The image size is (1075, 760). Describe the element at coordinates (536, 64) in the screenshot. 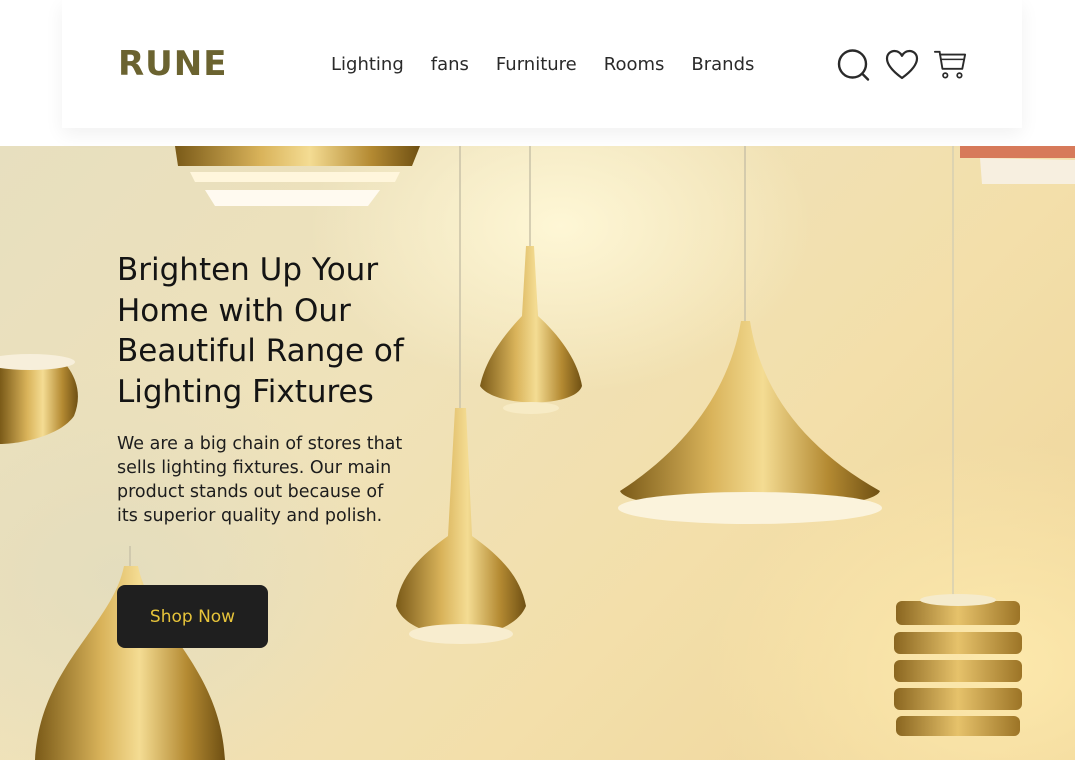

I see `nav-item-furniture: Furniture` at that location.